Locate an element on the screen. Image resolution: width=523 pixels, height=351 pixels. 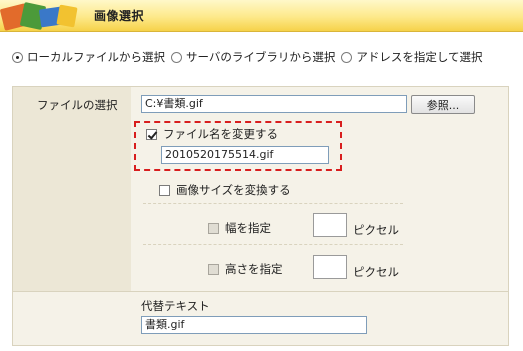
source-option-local-label: ローカルファイルから選択 is located at coordinates (96, 57).